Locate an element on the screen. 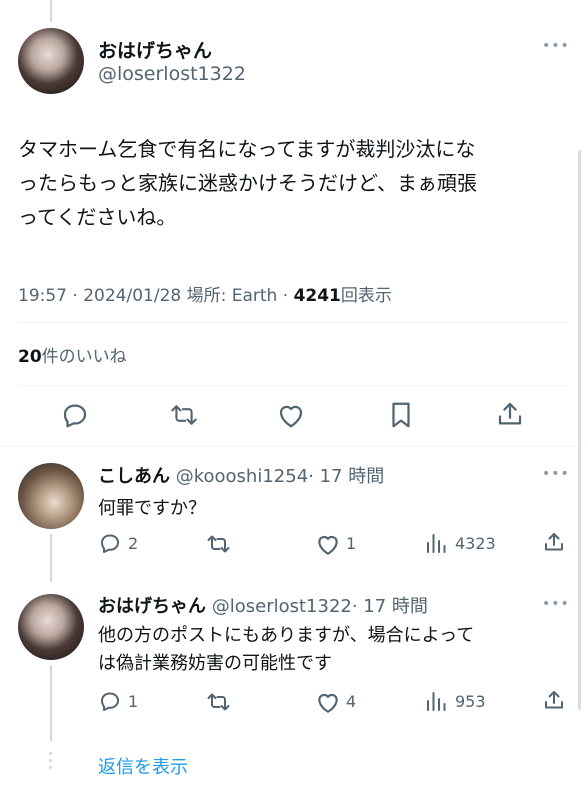  reply-text-line: は偽計業務妨害の可能性です is located at coordinates (215, 663).